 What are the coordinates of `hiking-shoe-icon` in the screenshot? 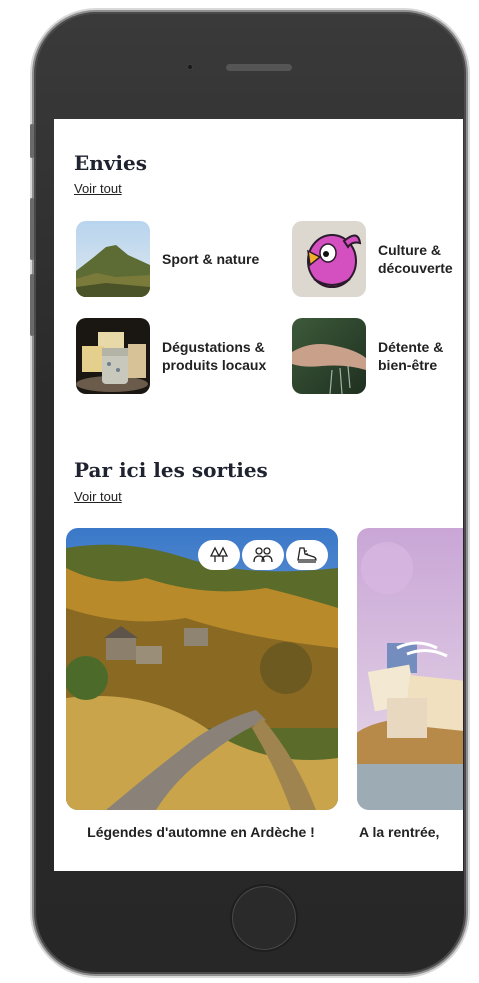 It's located at (307, 555).